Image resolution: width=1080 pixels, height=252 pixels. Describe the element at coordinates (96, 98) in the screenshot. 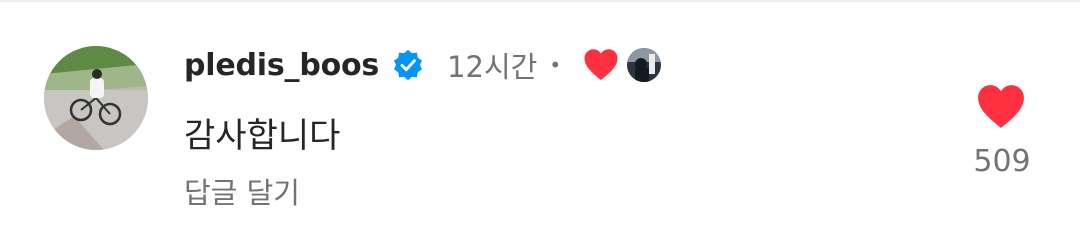

I see `commenter-avatar` at that location.